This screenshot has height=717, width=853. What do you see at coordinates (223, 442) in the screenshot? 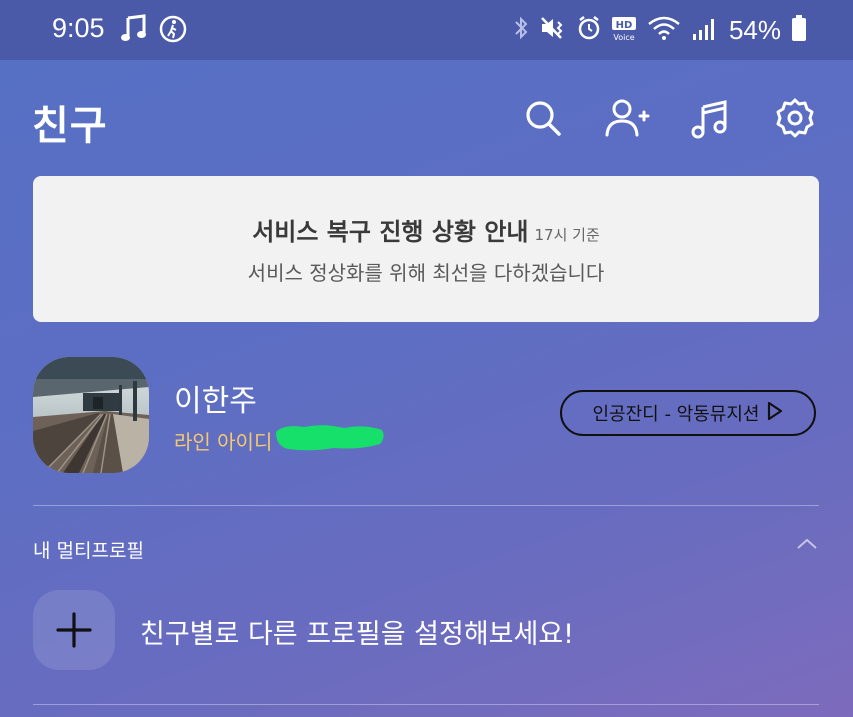
I see `line-id-label: 라인 아이디` at bounding box center [223, 442].